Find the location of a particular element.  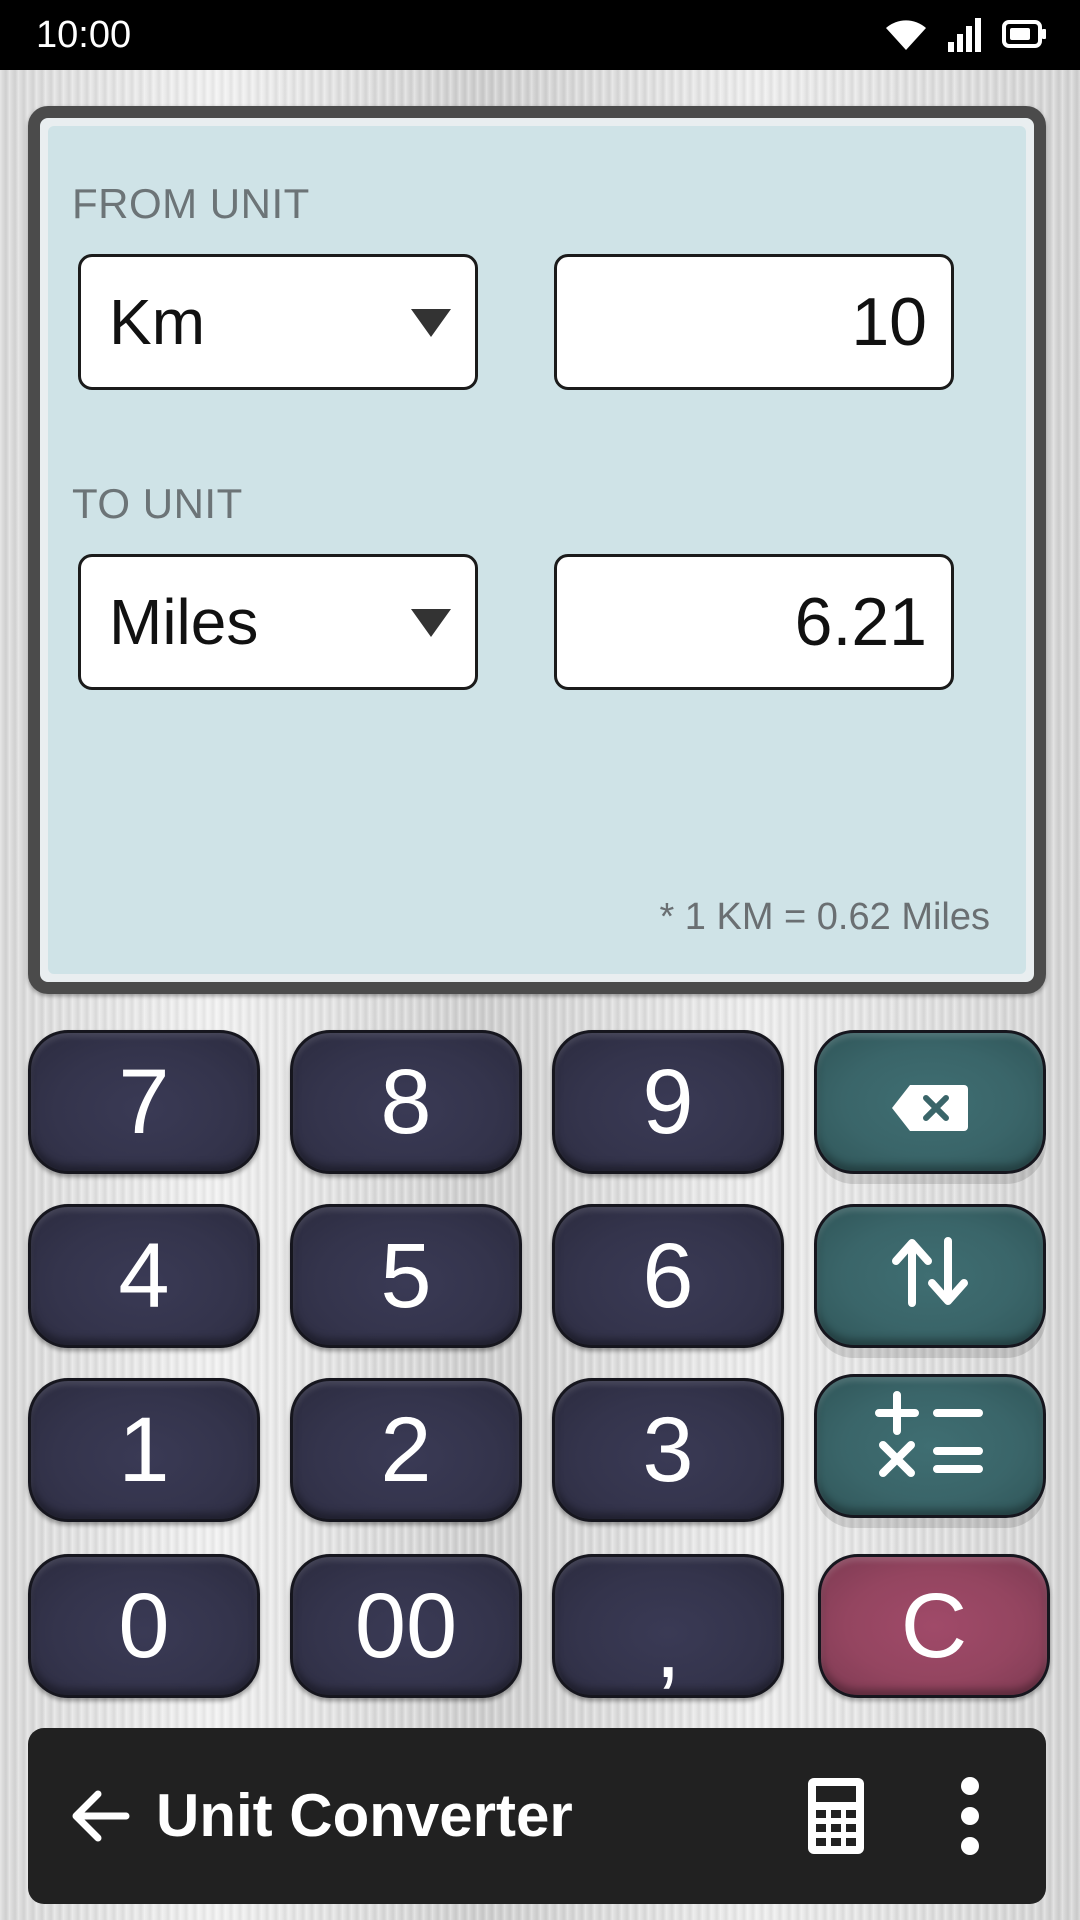

wifi-icon is located at coordinates (906, 36).